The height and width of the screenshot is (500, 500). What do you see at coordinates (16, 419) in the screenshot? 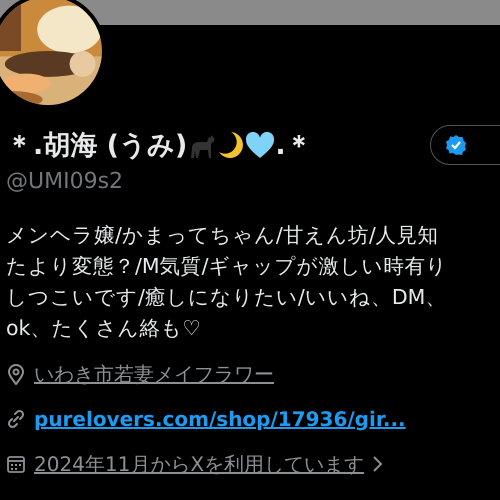
I see `link-icon` at bounding box center [16, 419].